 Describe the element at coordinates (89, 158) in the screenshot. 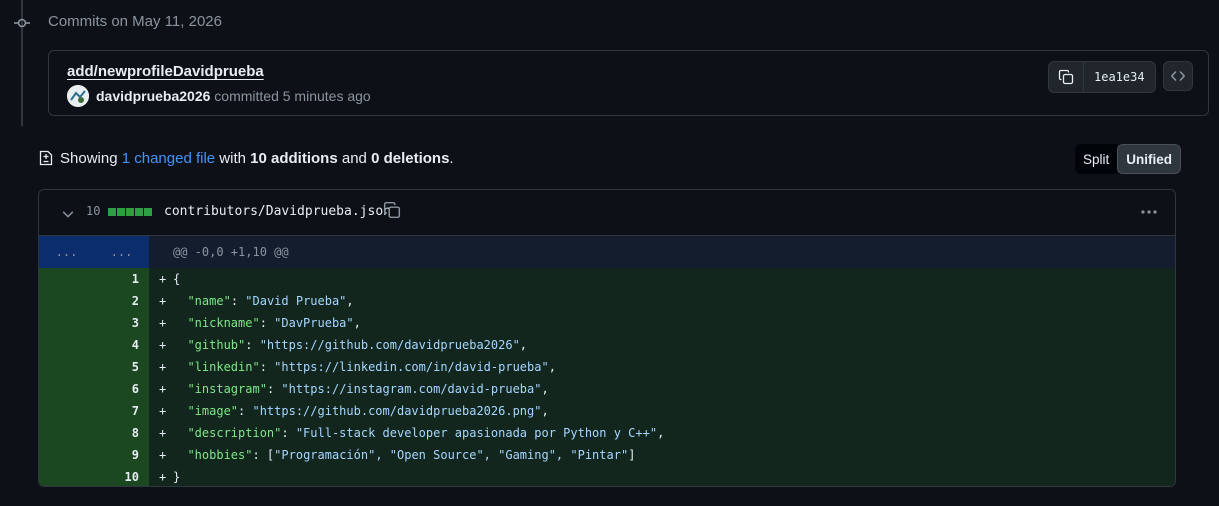

I see `summary-showing: Showing` at that location.